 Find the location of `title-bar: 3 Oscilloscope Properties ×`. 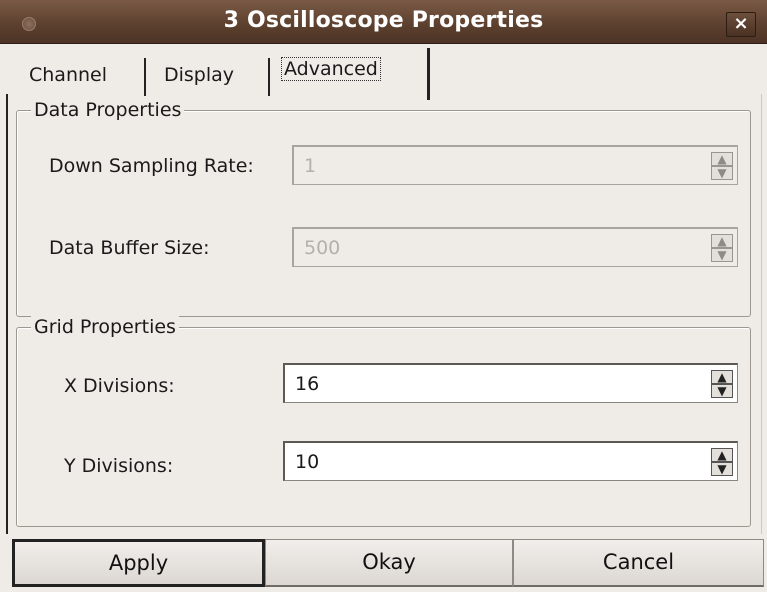

title-bar: 3 Oscilloscope Properties × is located at coordinates (383, 22).